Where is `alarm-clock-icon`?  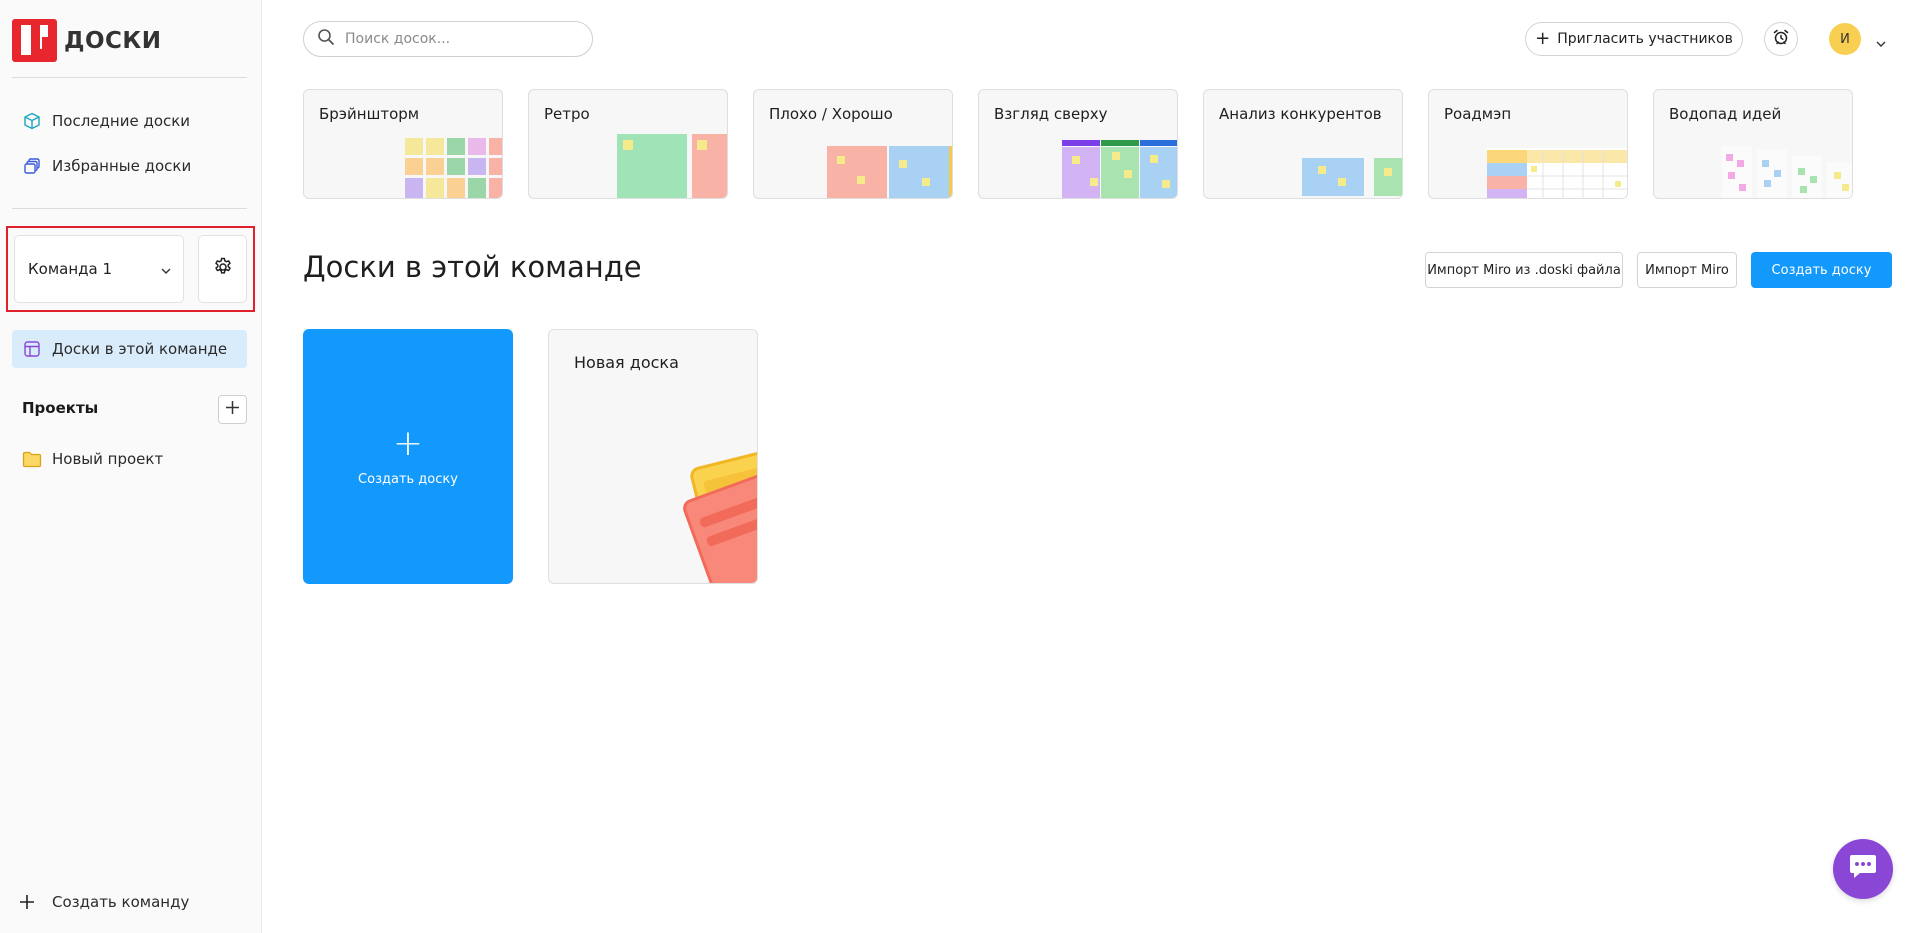 alarm-clock-icon is located at coordinates (1781, 39).